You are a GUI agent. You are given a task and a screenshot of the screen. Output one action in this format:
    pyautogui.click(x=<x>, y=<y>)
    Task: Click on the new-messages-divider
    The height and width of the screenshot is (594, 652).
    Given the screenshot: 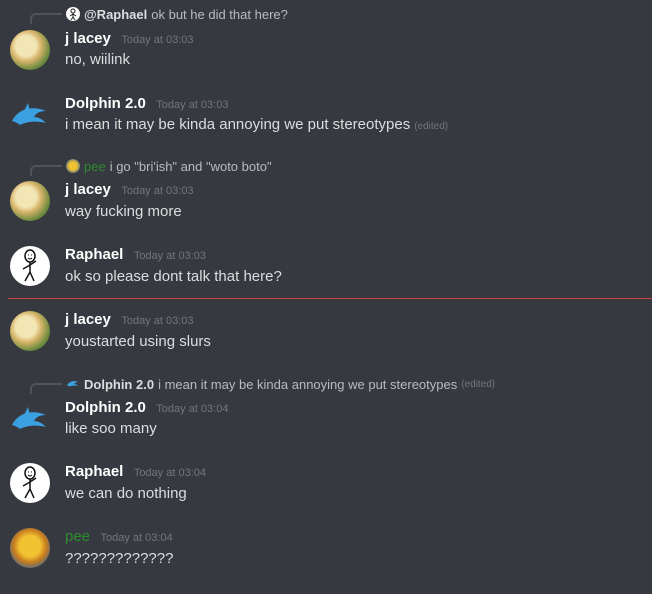 What is the action you would take?
    pyautogui.click(x=330, y=298)
    